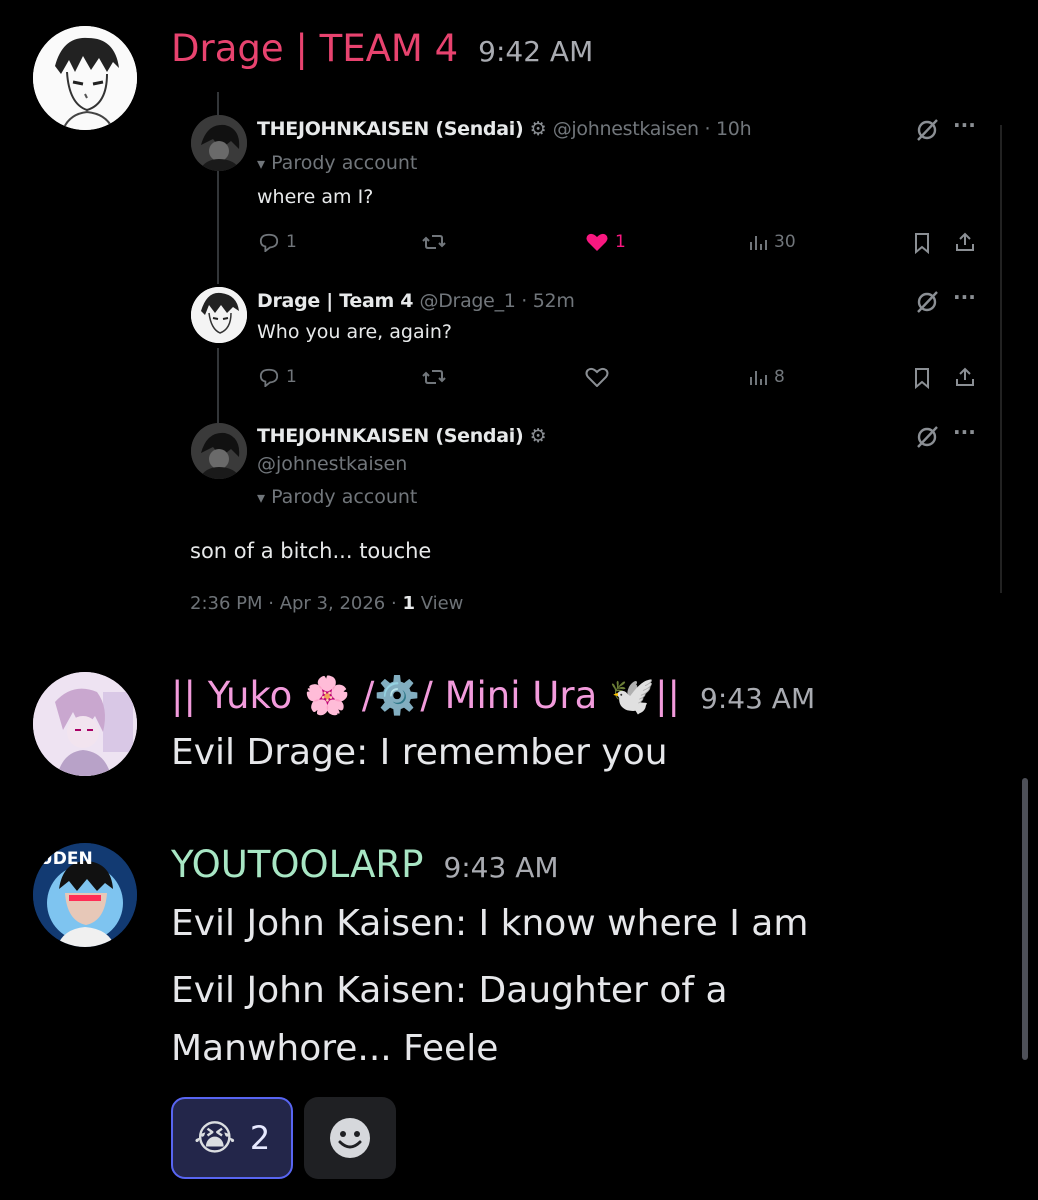 The image size is (1038, 1200). Describe the element at coordinates (332, 464) in the screenshot. I see `tweet-handle: @johnestkaisen` at that location.